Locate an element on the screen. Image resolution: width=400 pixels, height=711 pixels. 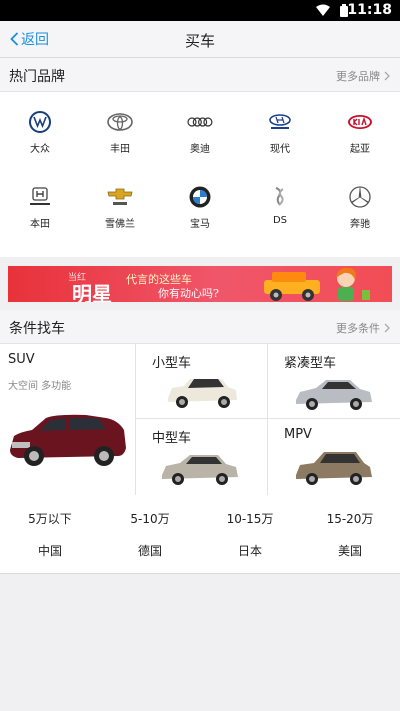
brand-name: 奔驰 is located at coordinates (360, 224).